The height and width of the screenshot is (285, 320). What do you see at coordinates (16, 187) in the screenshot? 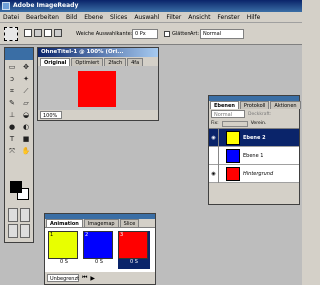
I see `foreground-color-swatch` at bounding box center [16, 187].